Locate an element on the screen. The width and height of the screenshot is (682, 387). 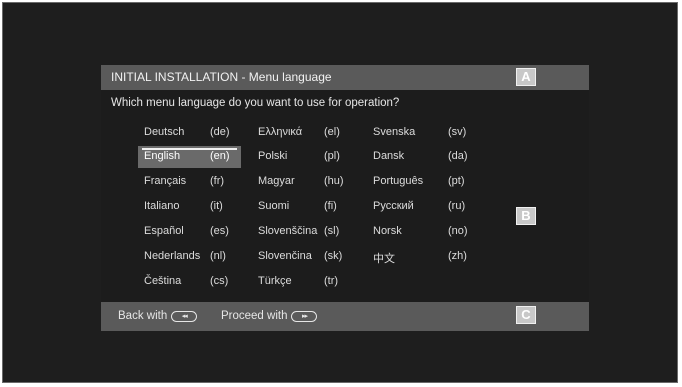
language-name: Italiano is located at coordinates (162, 206).